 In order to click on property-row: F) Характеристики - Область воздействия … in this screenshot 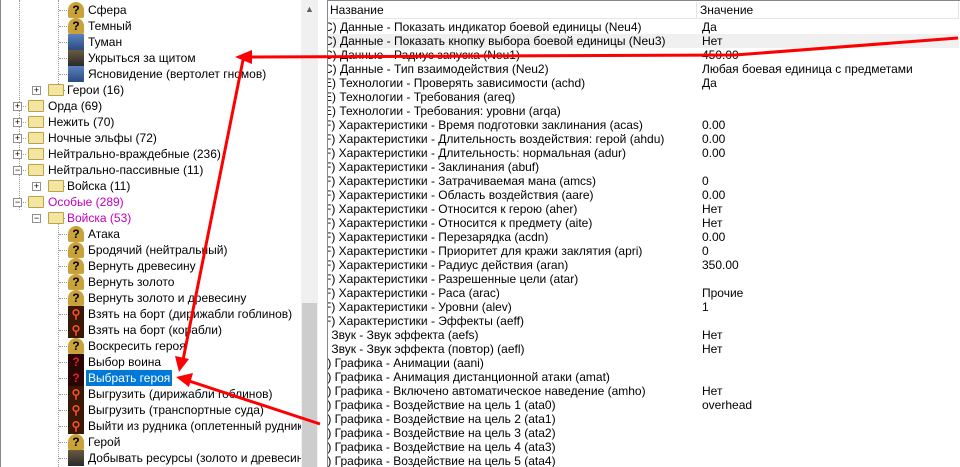, I will do `click(643, 195)`.